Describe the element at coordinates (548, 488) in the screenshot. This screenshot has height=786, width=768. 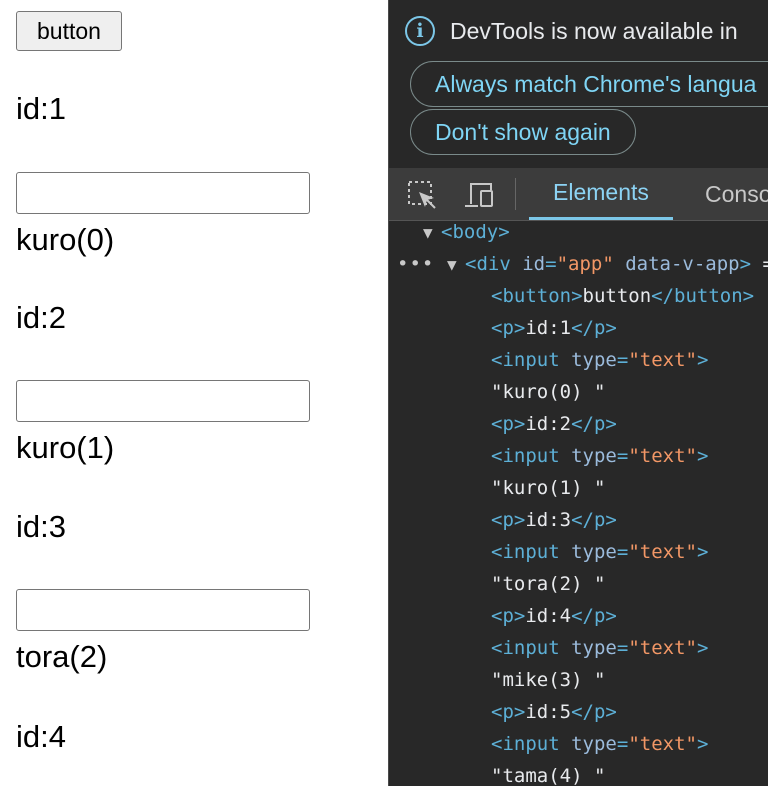
I see `tree-text-node: "kuro(1) "` at that location.